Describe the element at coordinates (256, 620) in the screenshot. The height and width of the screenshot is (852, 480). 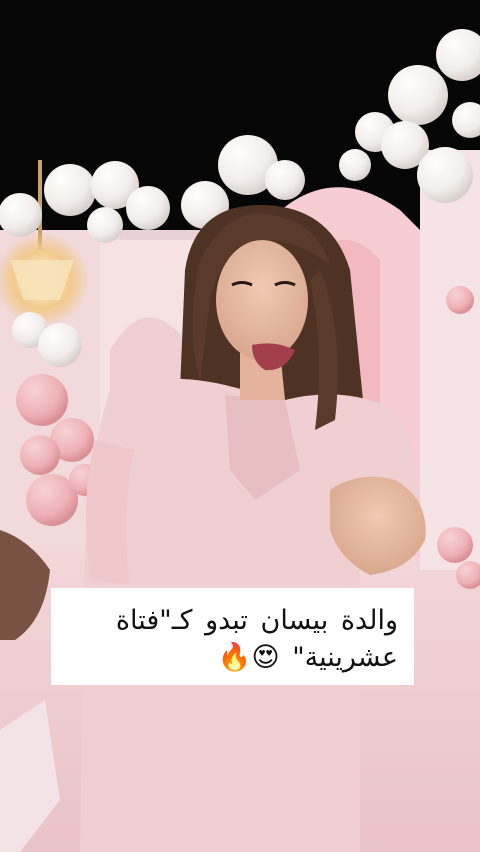
I see `caption-line-1: والدة بيسان تبدو كـ"فتاة` at that location.